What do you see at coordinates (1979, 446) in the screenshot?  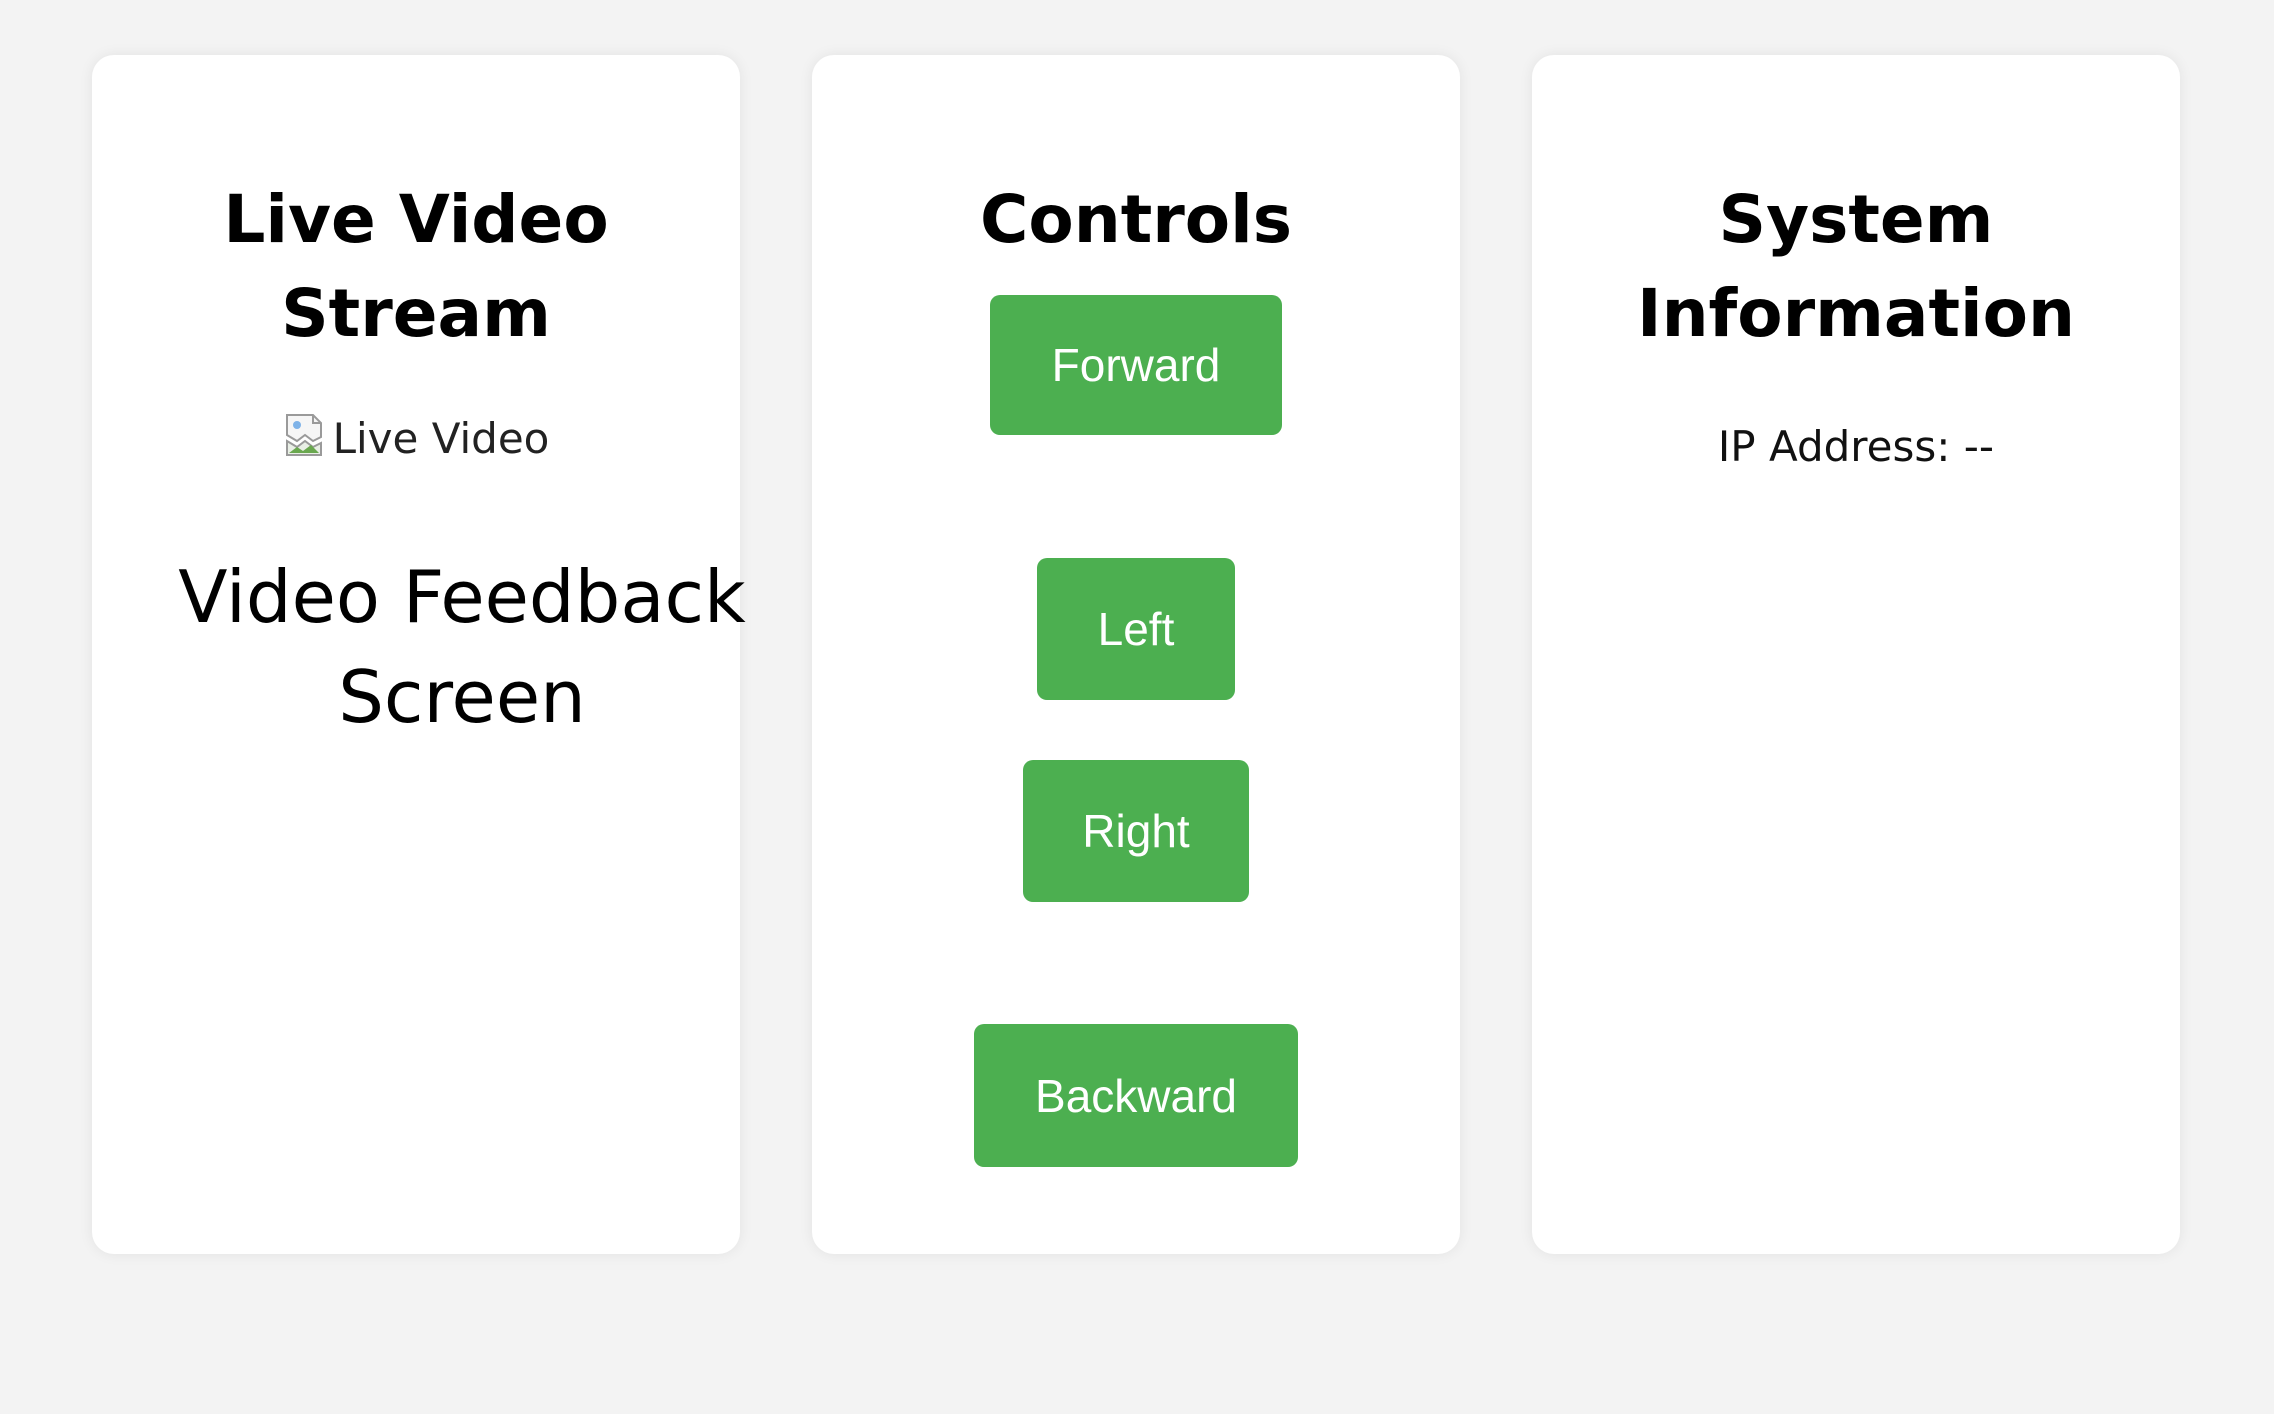 I see `ip-address-value: --` at bounding box center [1979, 446].